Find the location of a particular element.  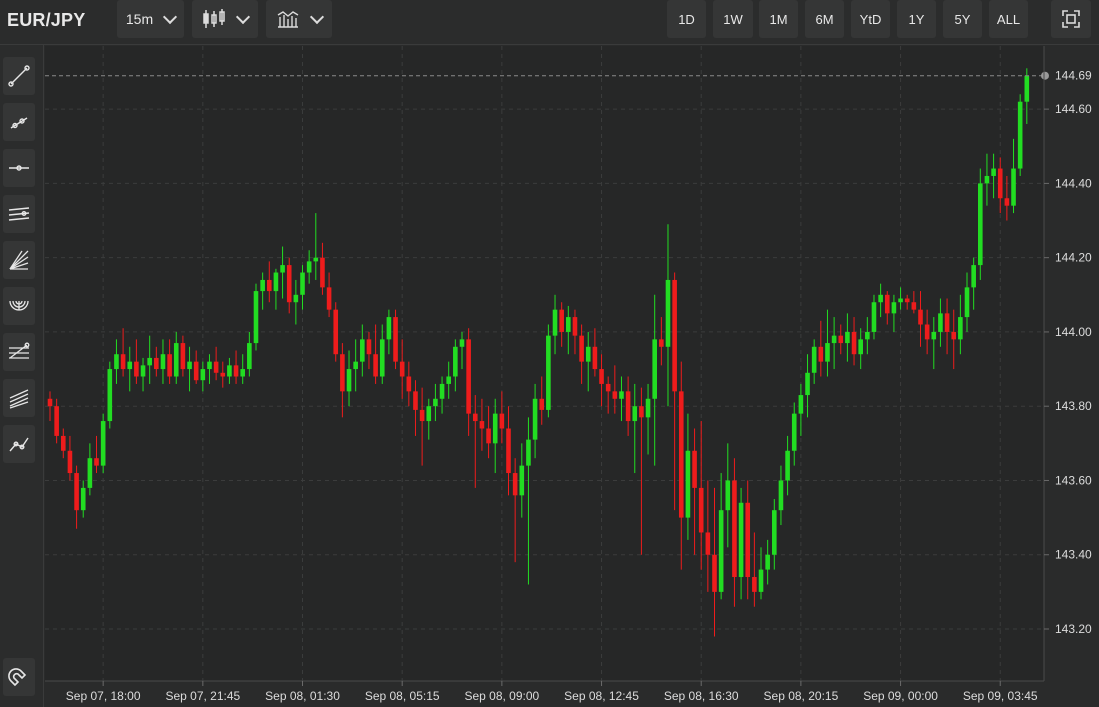

tool-fibonacci-arcs is located at coordinates (19, 306).